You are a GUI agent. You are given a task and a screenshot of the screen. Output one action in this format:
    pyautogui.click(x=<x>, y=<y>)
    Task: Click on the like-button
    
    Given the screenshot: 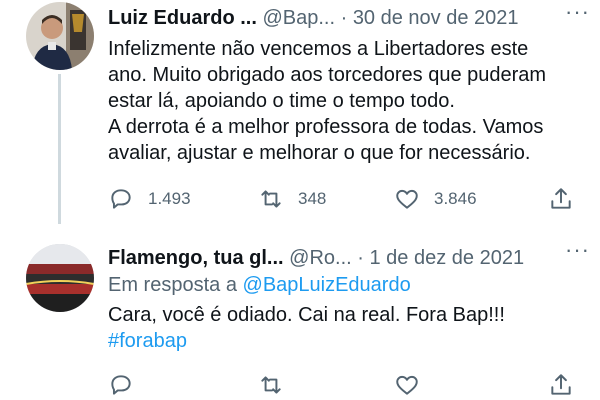 What is the action you would take?
    pyautogui.click(x=414, y=385)
    